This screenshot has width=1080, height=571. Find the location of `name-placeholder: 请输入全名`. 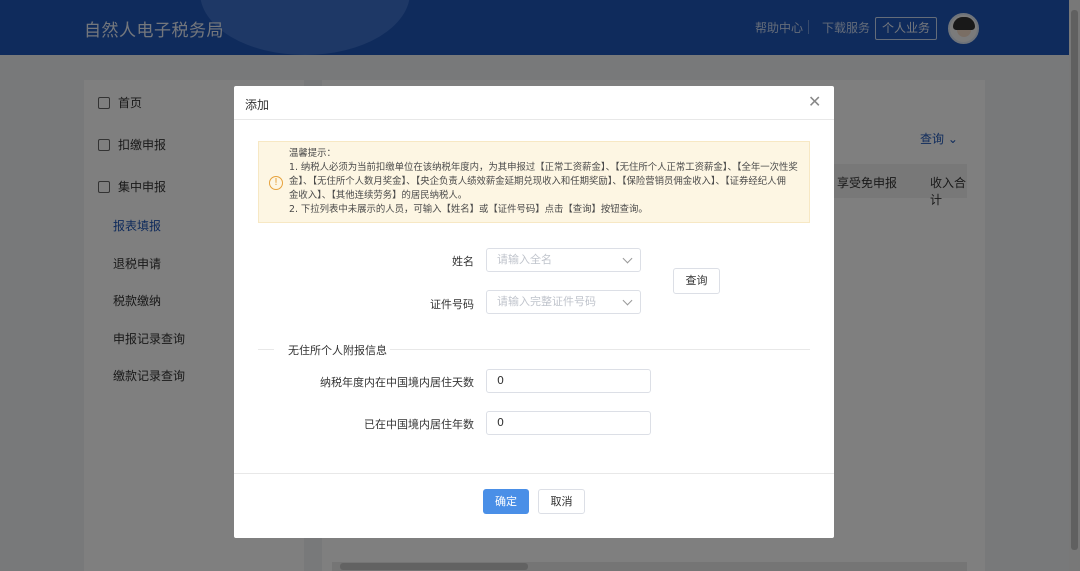

name-placeholder: 请输入全名 is located at coordinates (524, 259).